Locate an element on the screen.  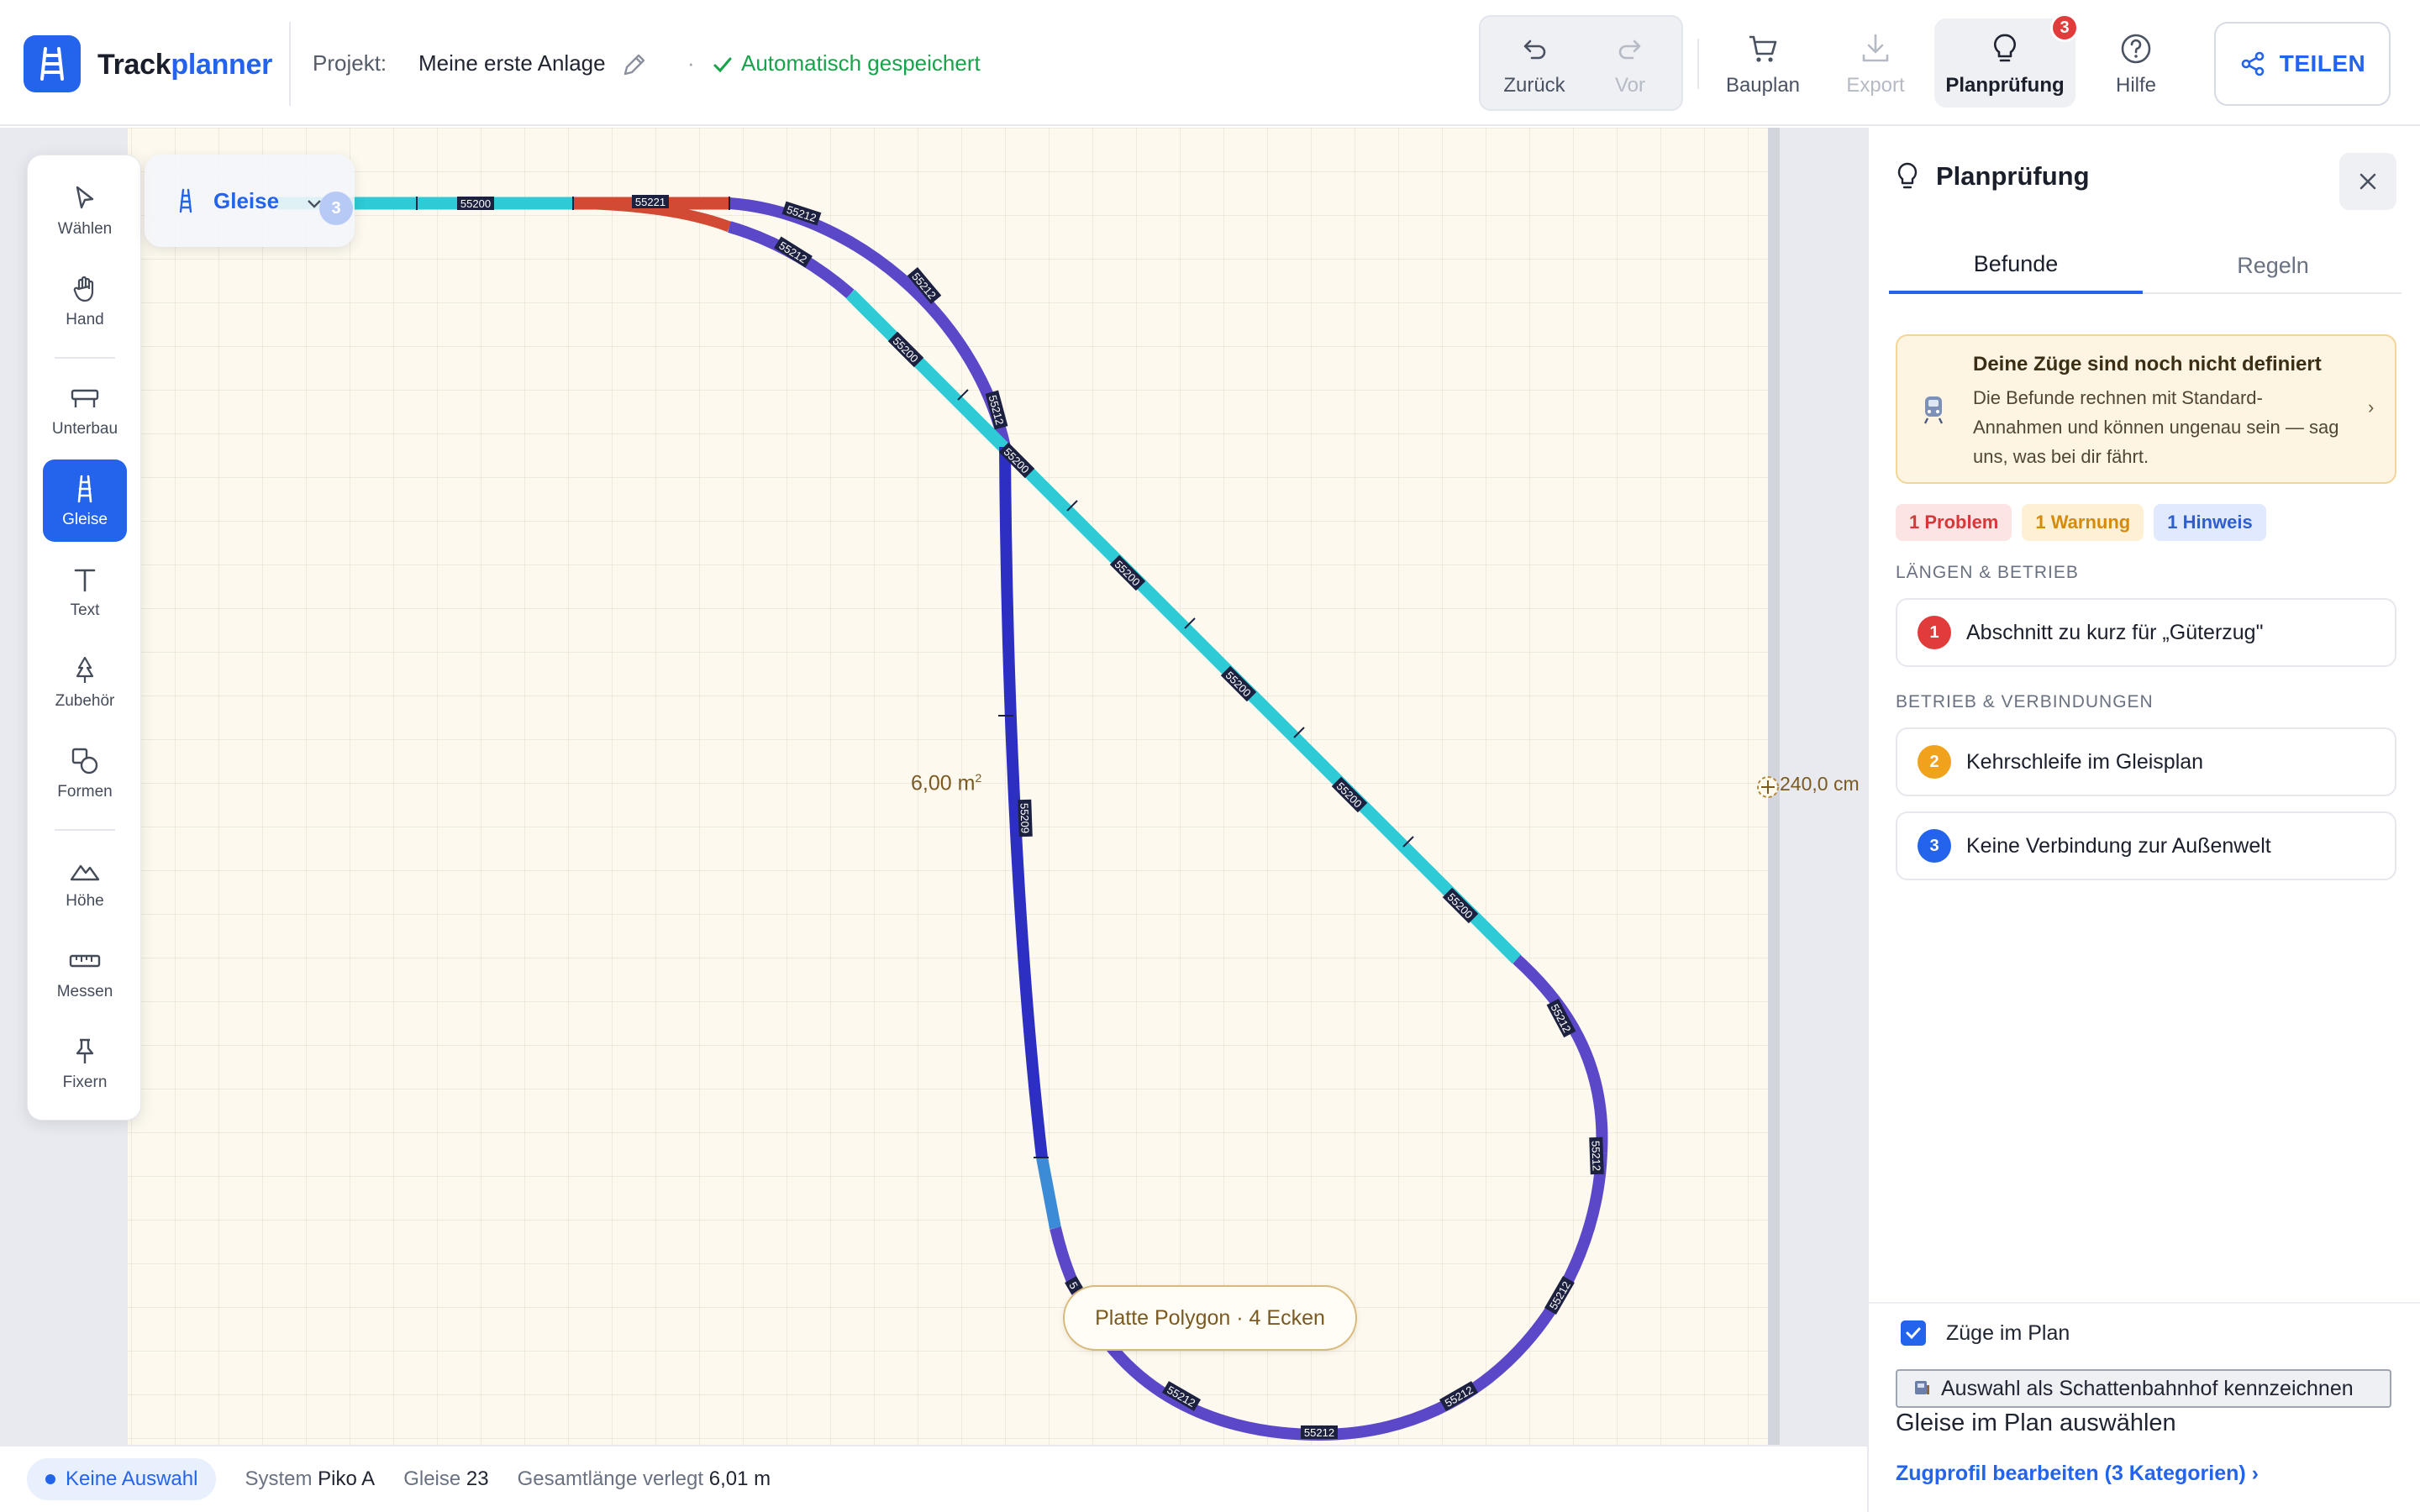
tool-label: Fixern is located at coordinates (85, 1082).